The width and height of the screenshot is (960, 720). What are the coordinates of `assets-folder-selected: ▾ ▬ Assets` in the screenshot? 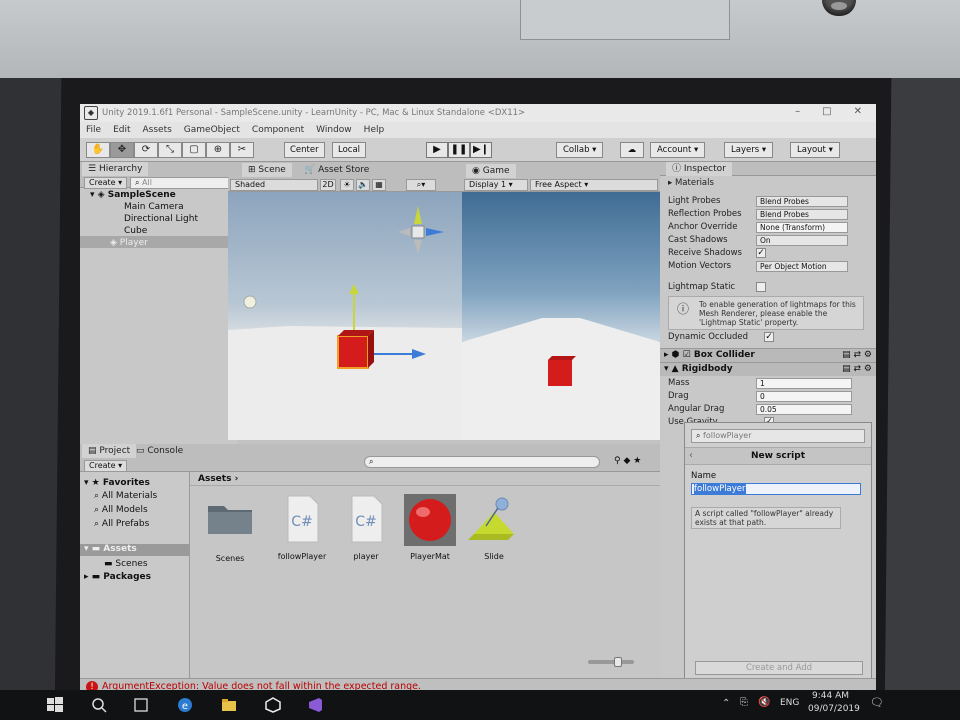 It's located at (135, 550).